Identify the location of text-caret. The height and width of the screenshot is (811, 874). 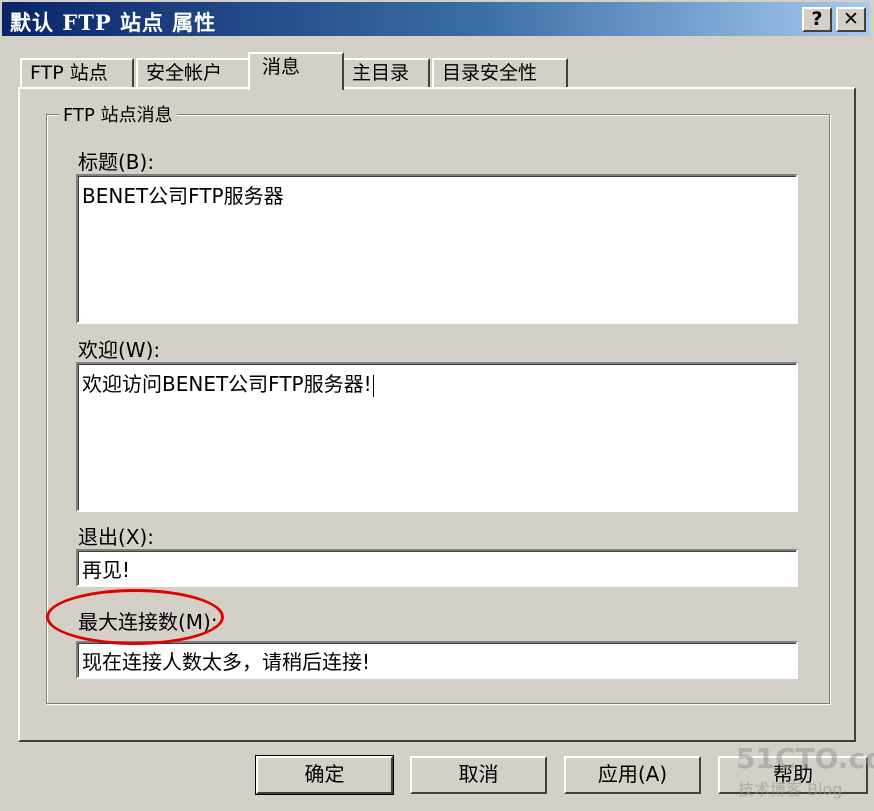
(373, 385).